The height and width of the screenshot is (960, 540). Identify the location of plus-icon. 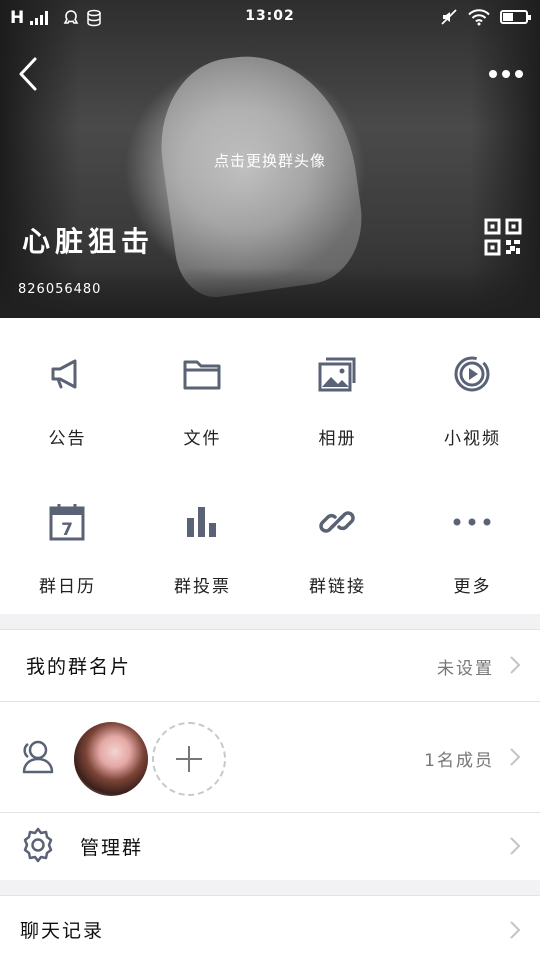
(189, 759).